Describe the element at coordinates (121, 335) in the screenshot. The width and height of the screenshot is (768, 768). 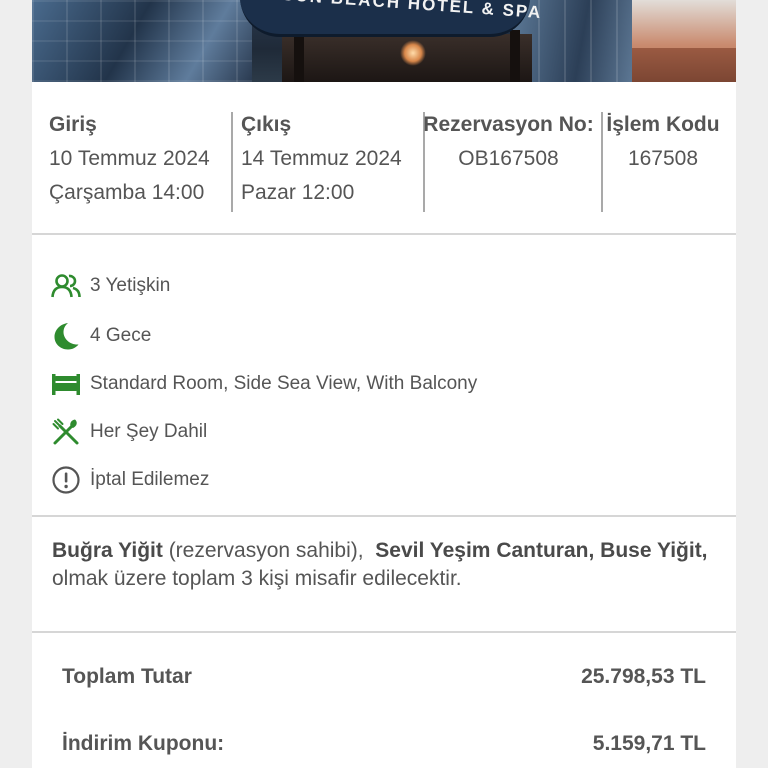
I see `feature-label: 4 Gece` at that location.